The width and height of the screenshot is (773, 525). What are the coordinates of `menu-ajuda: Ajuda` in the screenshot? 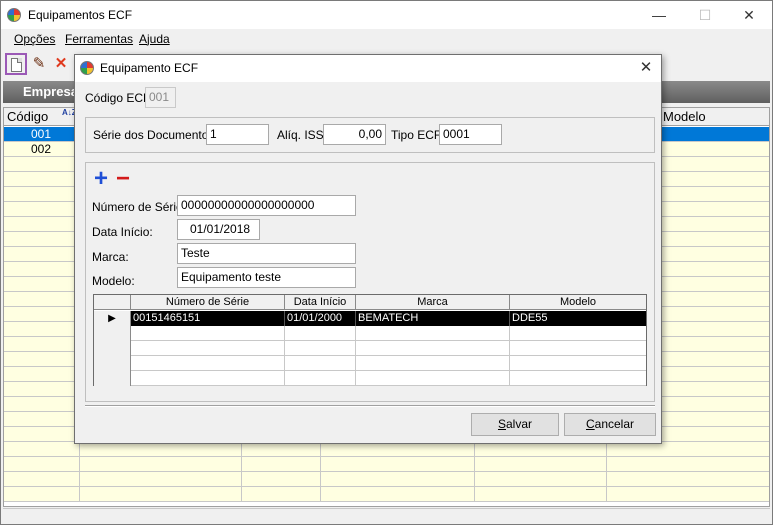 It's located at (154, 39).